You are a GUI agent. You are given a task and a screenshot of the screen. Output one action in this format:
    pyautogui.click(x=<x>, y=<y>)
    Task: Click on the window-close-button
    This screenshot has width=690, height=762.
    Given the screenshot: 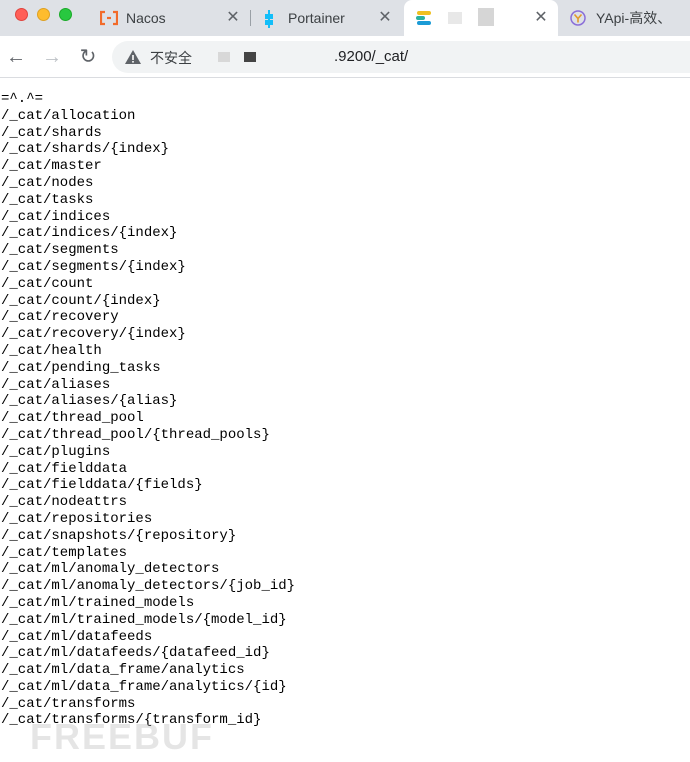 What is the action you would take?
    pyautogui.click(x=21, y=14)
    